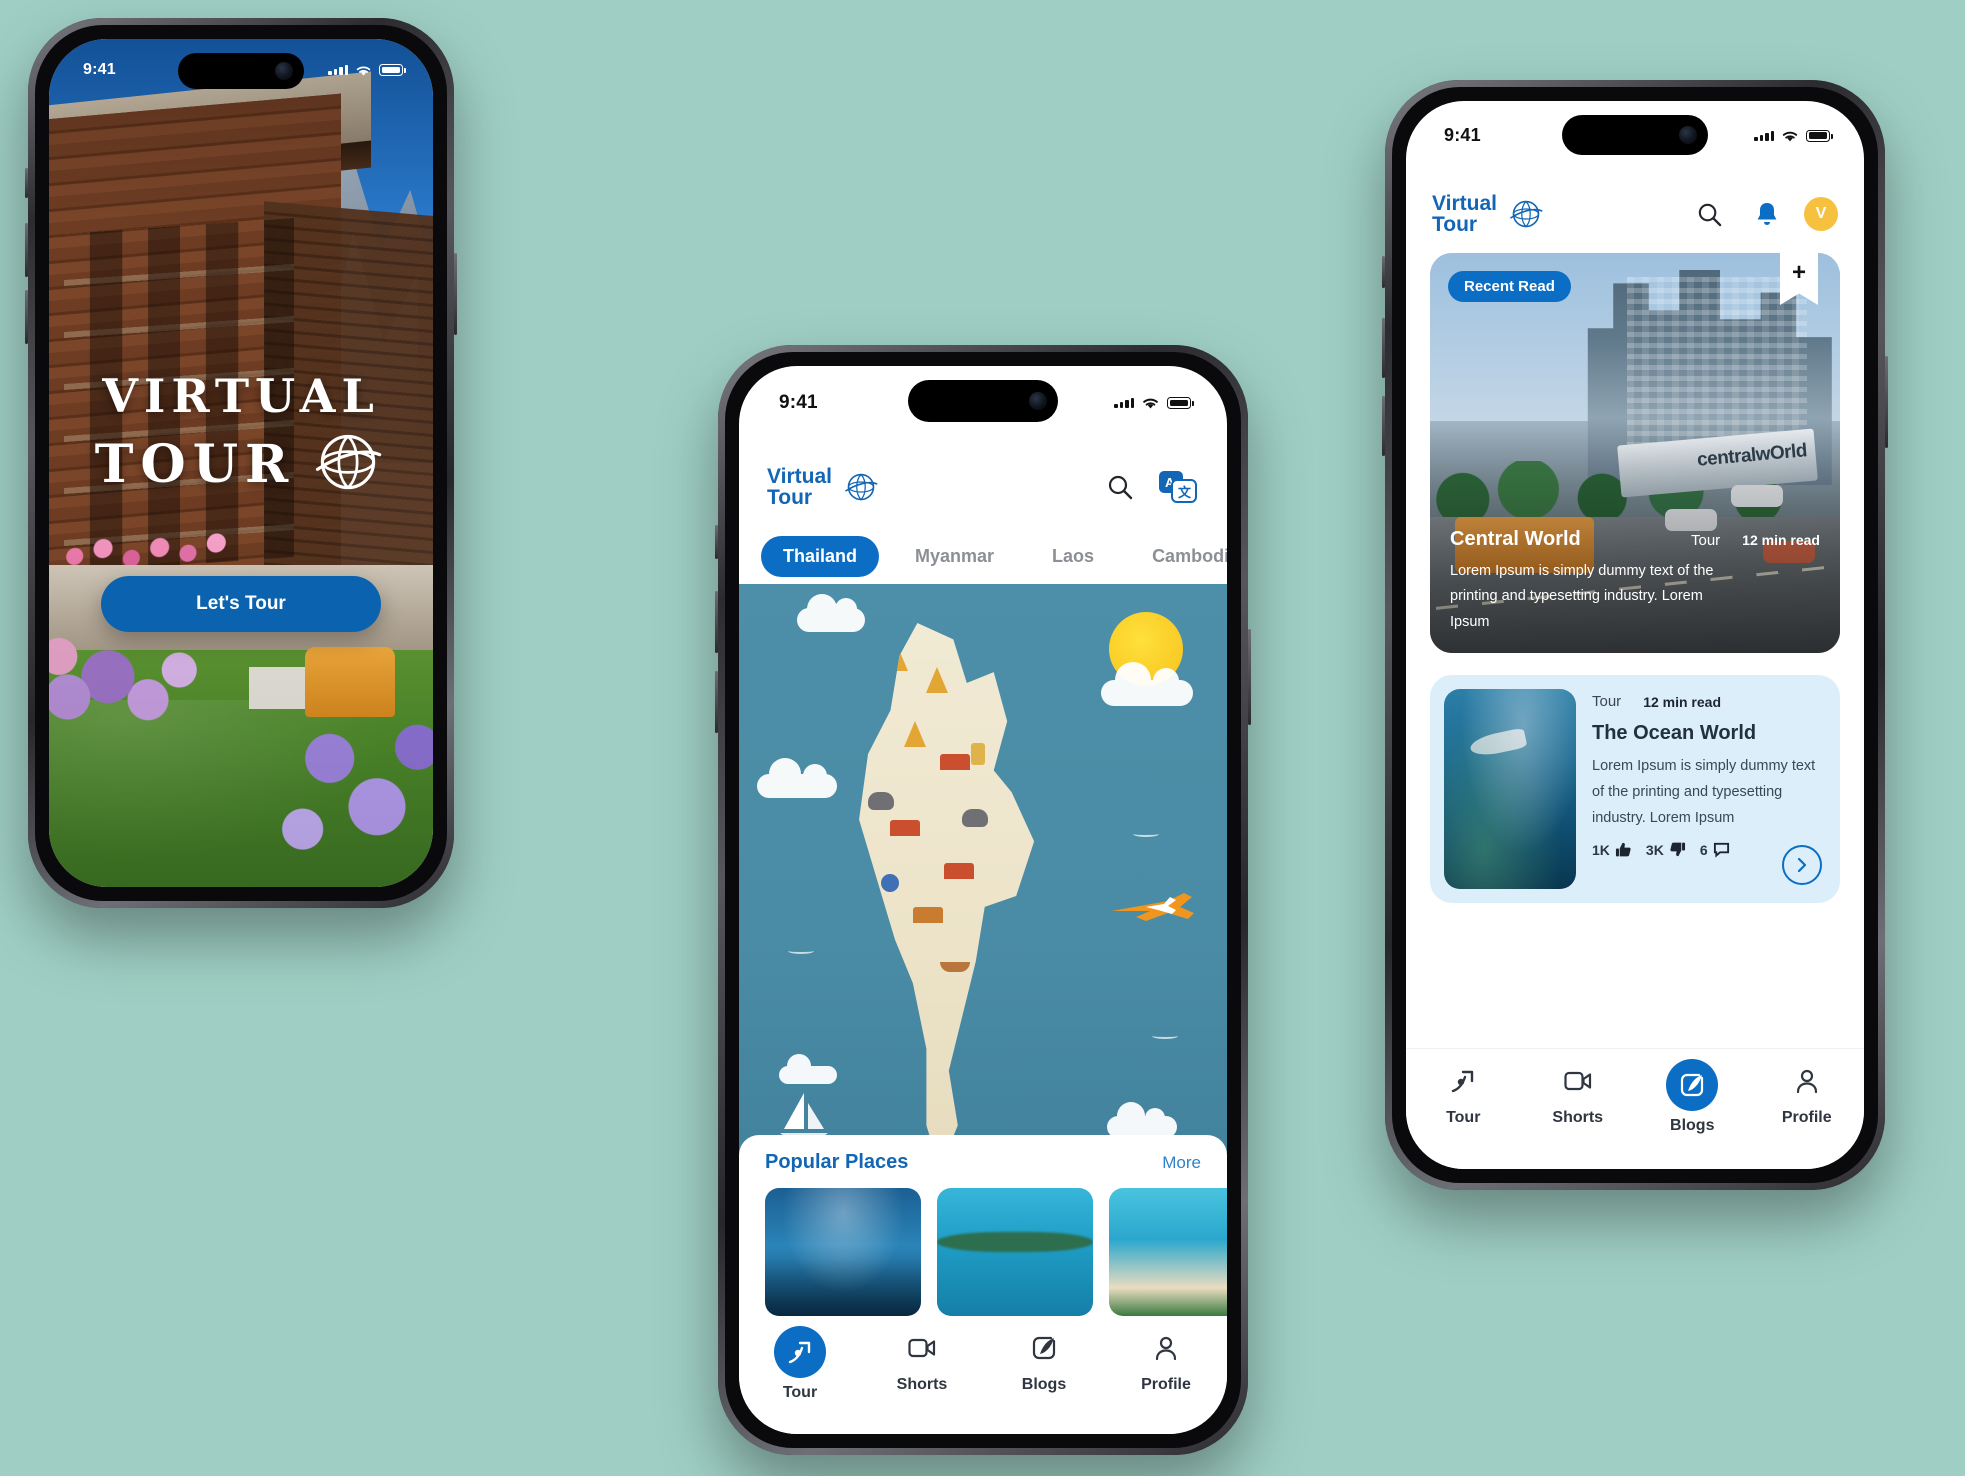 The image size is (1965, 1476). I want to click on logo-line-tour: TOUR, so click(195, 464).